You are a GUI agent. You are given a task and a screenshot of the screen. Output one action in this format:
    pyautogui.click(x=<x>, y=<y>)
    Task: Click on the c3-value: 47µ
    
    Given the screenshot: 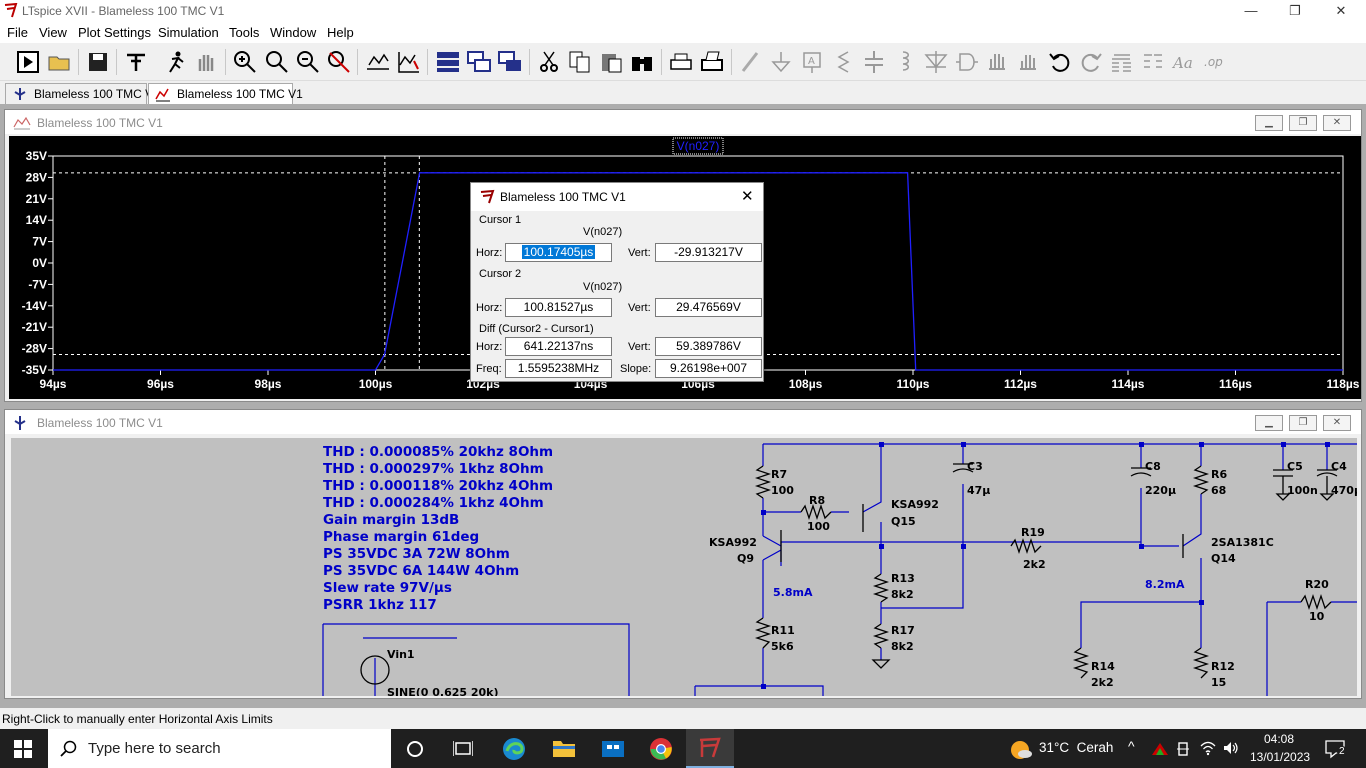 What is the action you would take?
    pyautogui.click(x=978, y=490)
    